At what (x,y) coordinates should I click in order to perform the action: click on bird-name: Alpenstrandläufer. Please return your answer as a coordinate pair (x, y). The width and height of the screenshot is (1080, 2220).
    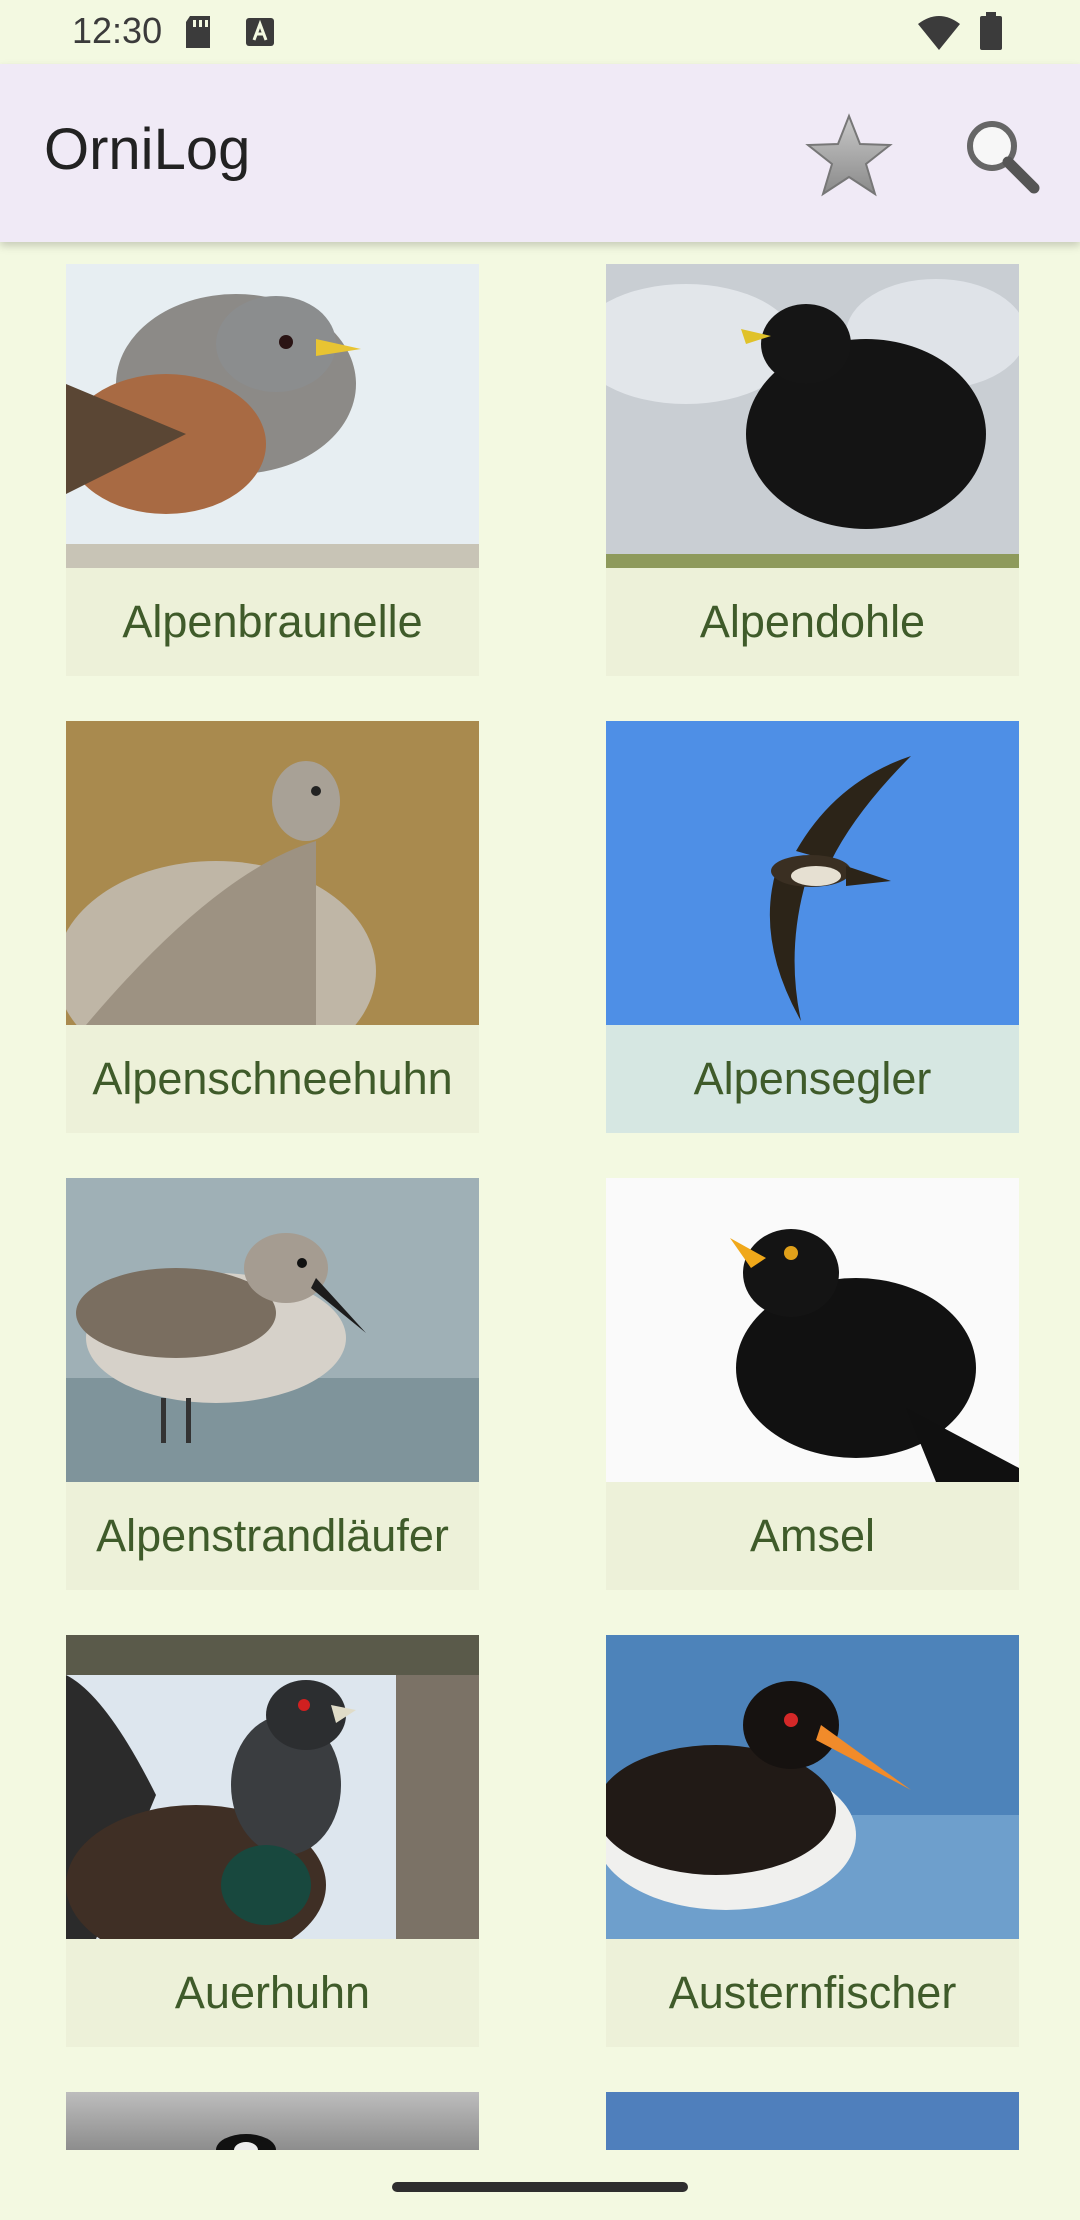
    Looking at the image, I should click on (272, 1535).